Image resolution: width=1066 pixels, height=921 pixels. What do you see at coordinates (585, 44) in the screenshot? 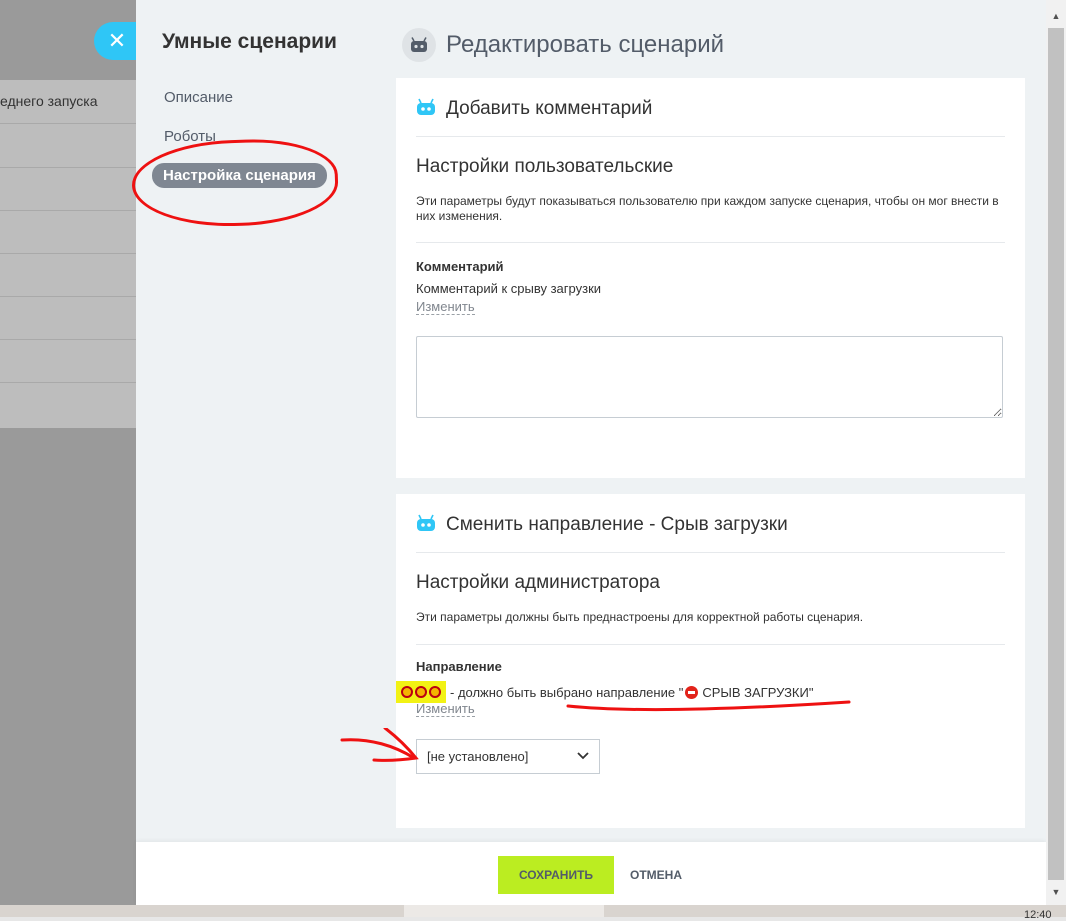
I see `page-title: Редактировать сценарий` at bounding box center [585, 44].